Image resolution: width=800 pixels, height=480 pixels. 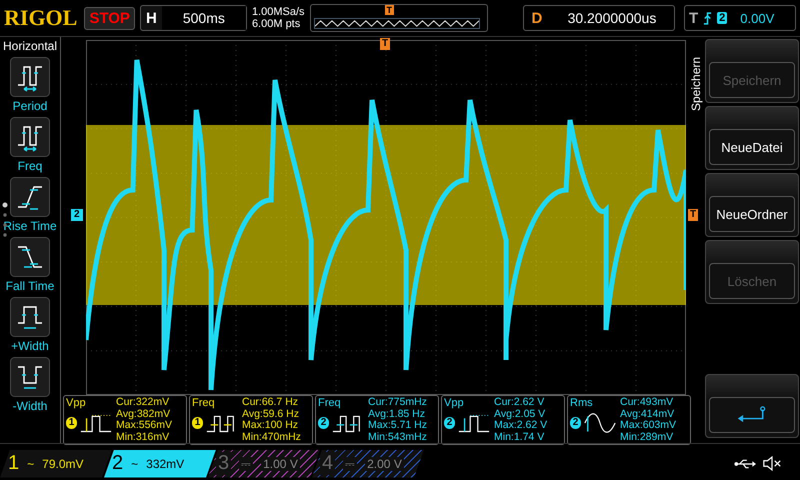 I want to click on trigger-source: 2, so click(x=722, y=18).